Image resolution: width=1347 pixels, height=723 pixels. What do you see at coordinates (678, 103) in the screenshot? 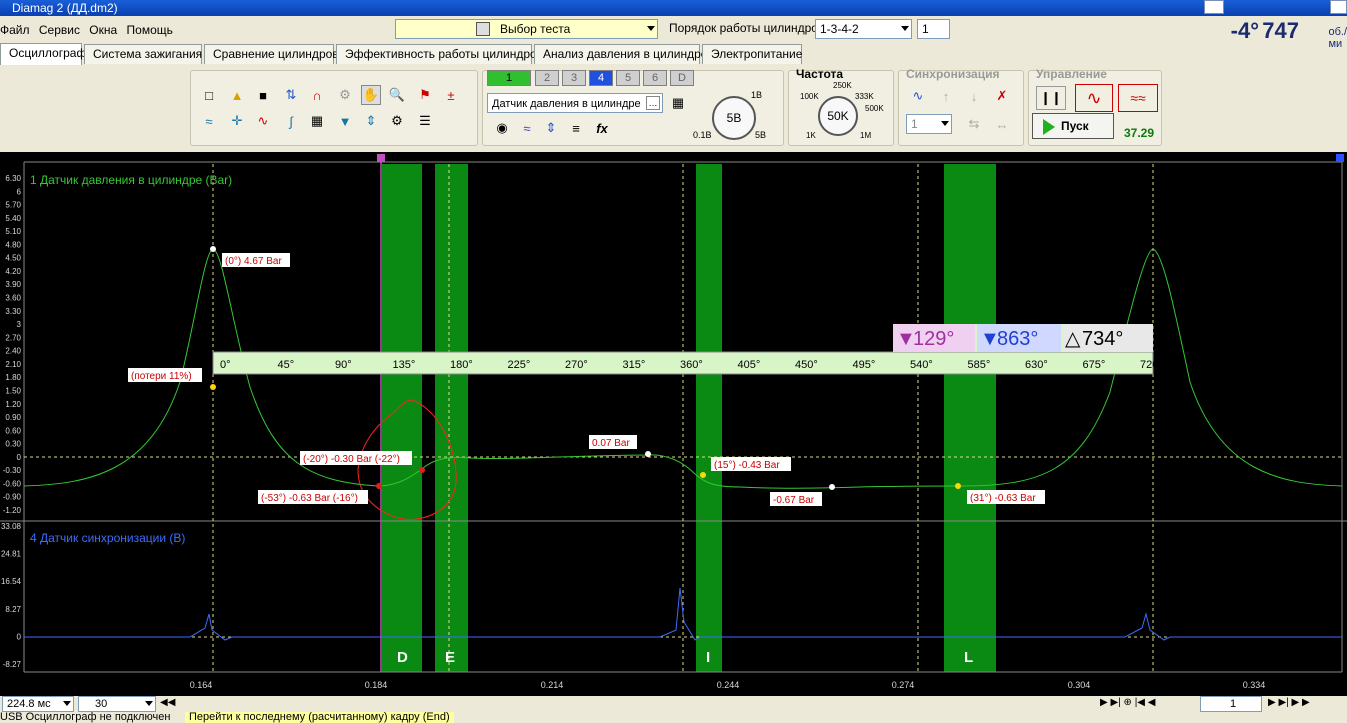
I see `sensor-settings-icon: ▦` at bounding box center [678, 103].